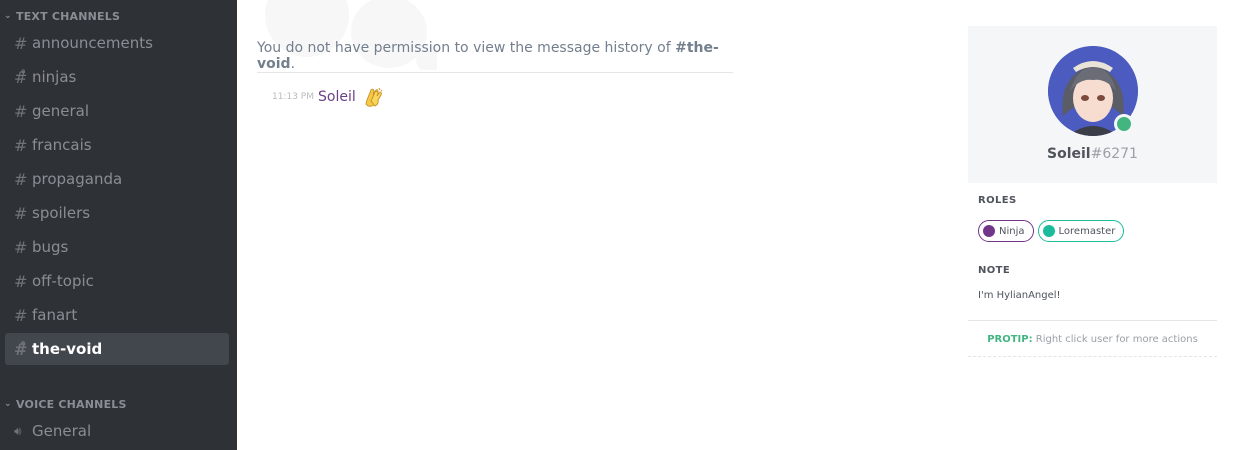  I want to click on discriminator: #6271, so click(1114, 154).